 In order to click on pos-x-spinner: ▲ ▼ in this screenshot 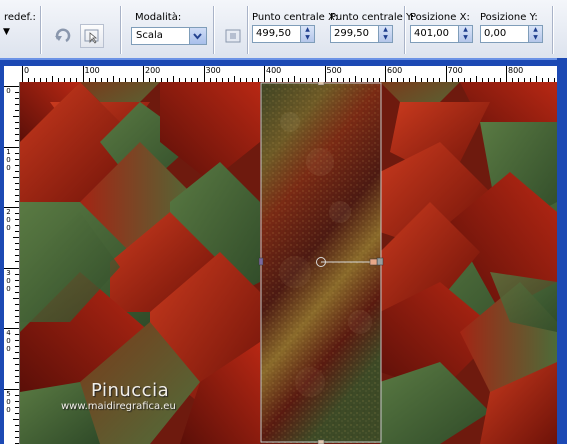, I will do `click(465, 34)`.